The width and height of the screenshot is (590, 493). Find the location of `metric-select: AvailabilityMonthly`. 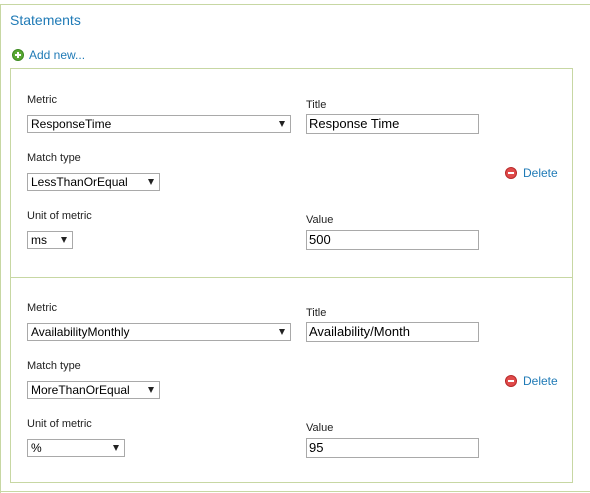

metric-select: AvailabilityMonthly is located at coordinates (159, 332).